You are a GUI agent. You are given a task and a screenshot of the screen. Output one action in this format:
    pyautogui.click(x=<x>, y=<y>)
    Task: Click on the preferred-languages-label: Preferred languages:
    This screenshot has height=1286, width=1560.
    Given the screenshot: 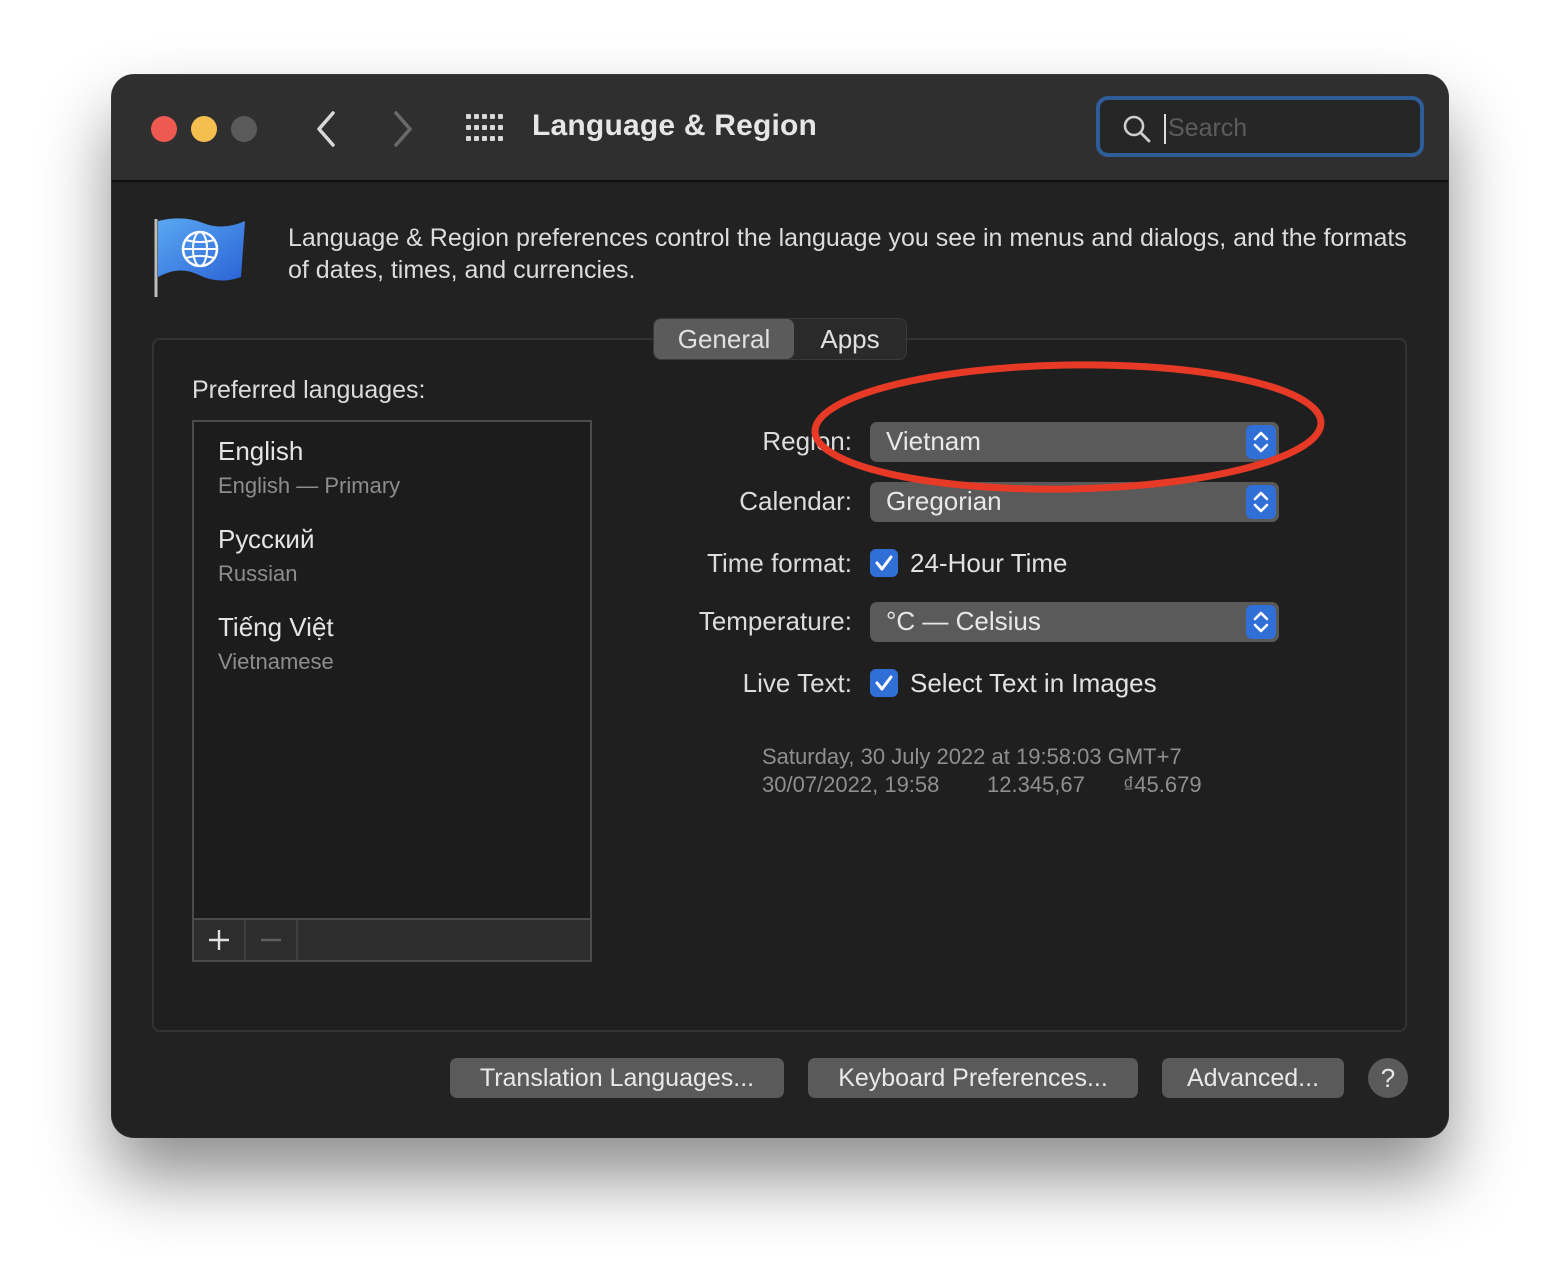 What is the action you would take?
    pyautogui.click(x=309, y=390)
    